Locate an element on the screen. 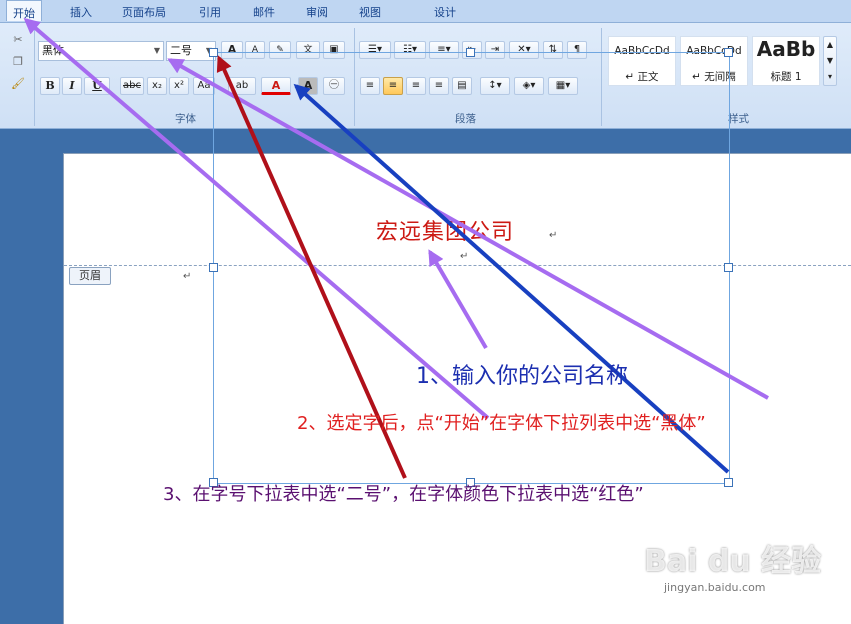 The height and width of the screenshot is (624, 851). annotation-step-1: 1、输入你的公司名称 is located at coordinates (522, 376).